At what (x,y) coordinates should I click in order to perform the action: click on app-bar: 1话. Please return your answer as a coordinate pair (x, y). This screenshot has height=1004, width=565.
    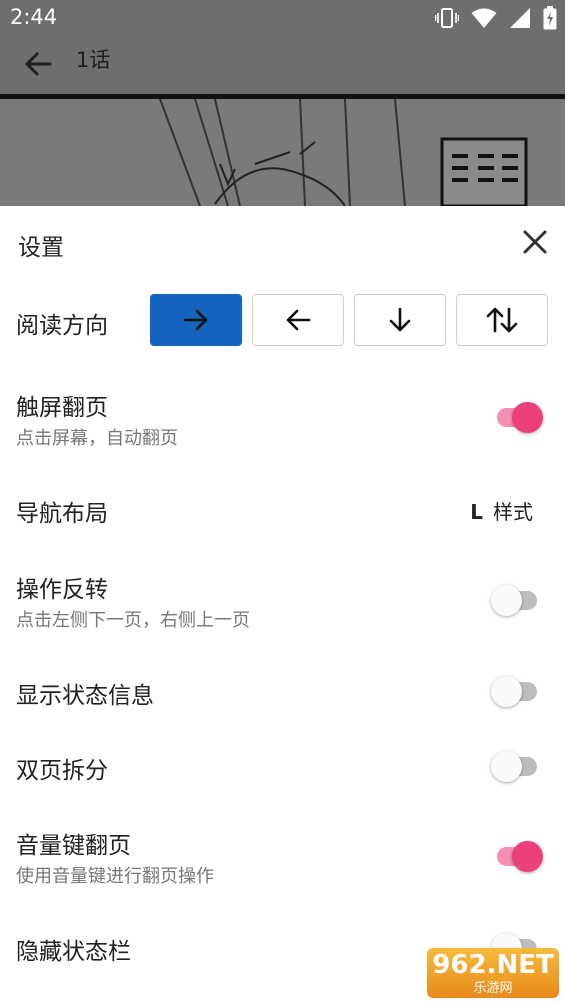
    Looking at the image, I should click on (282, 65).